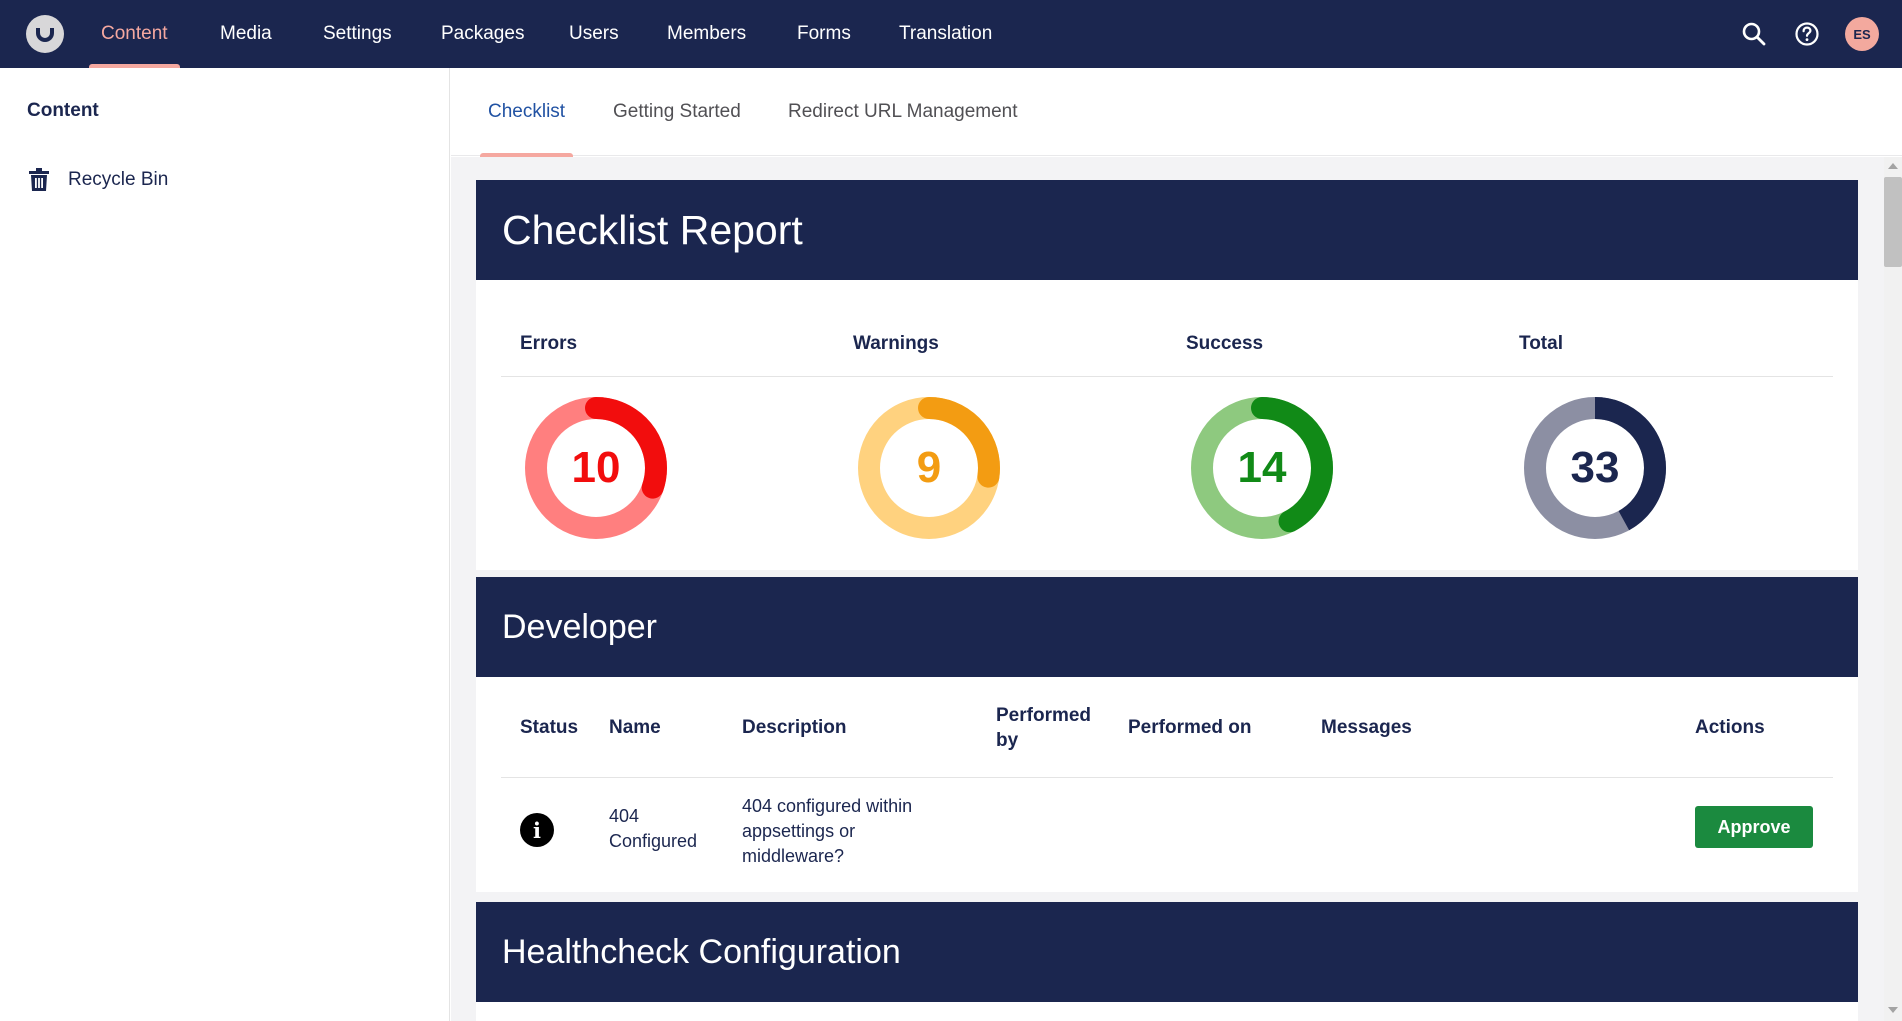 This screenshot has width=1902, height=1021. What do you see at coordinates (1190, 727) in the screenshot?
I see `column-performed-on: Performed on` at bounding box center [1190, 727].